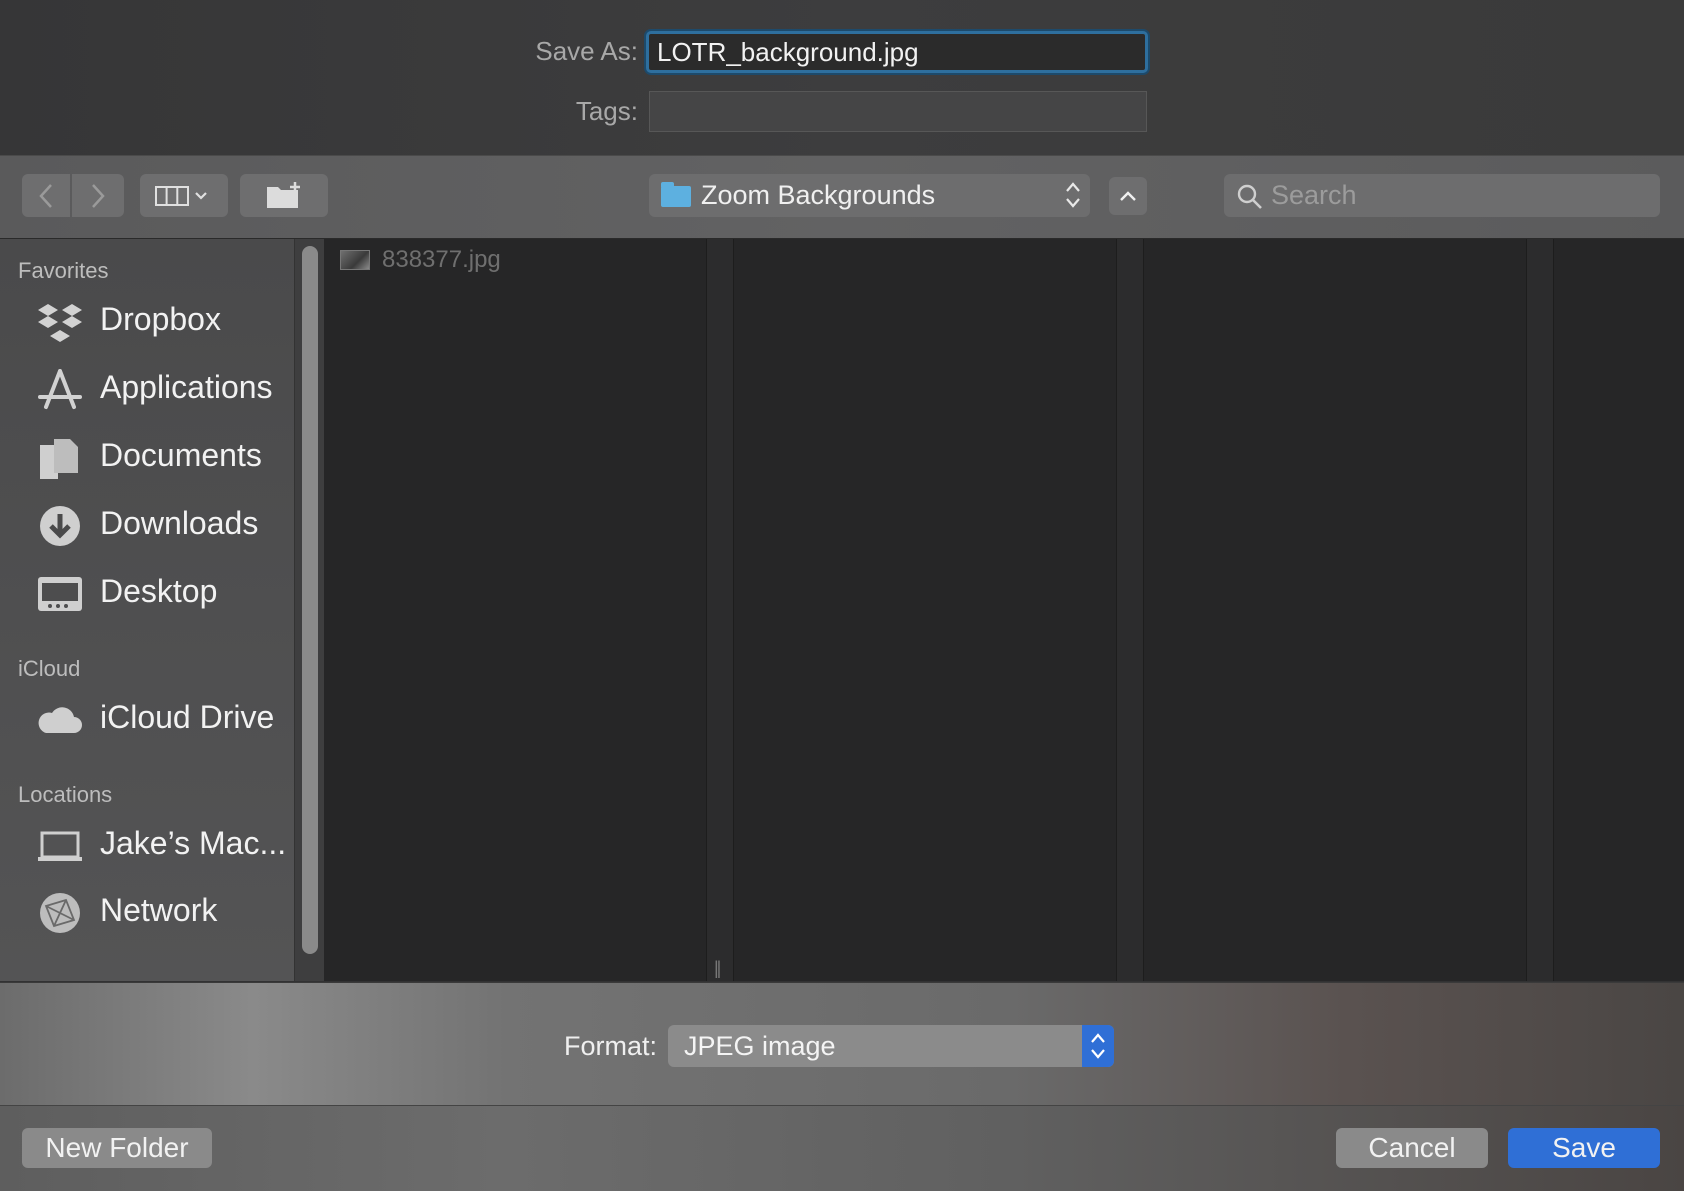 The width and height of the screenshot is (1684, 1191). I want to click on sidebar-item-dropbox: Dropbox, so click(147, 321).